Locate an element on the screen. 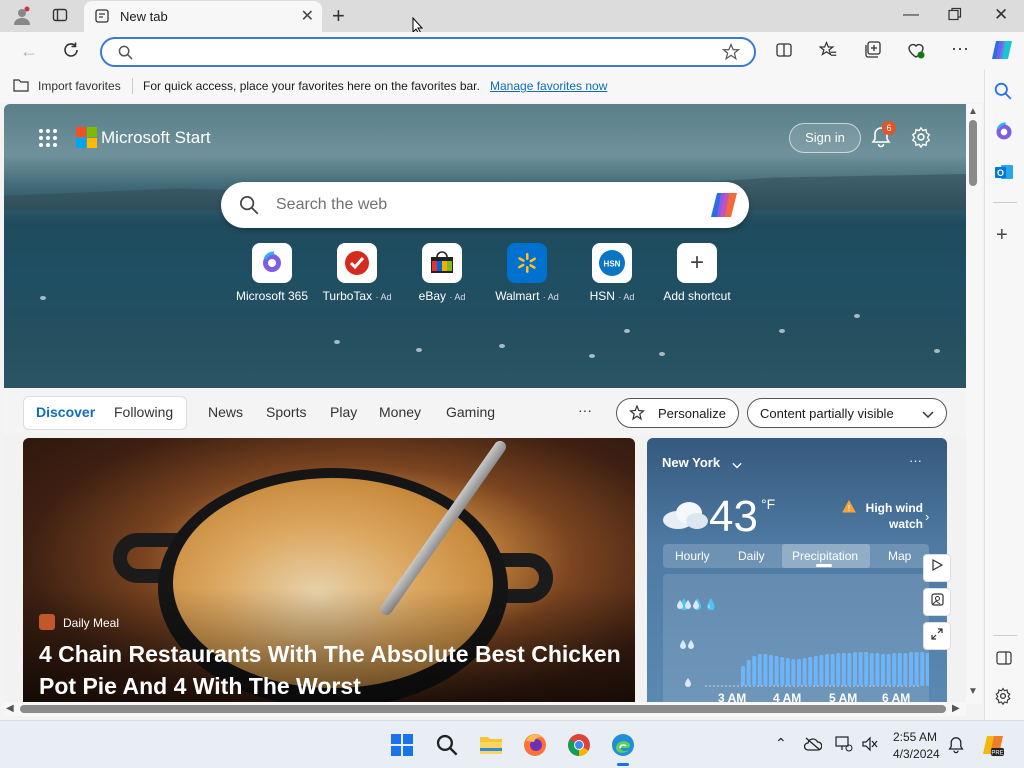  scroll-down-icon: ▼ is located at coordinates (973, 691).